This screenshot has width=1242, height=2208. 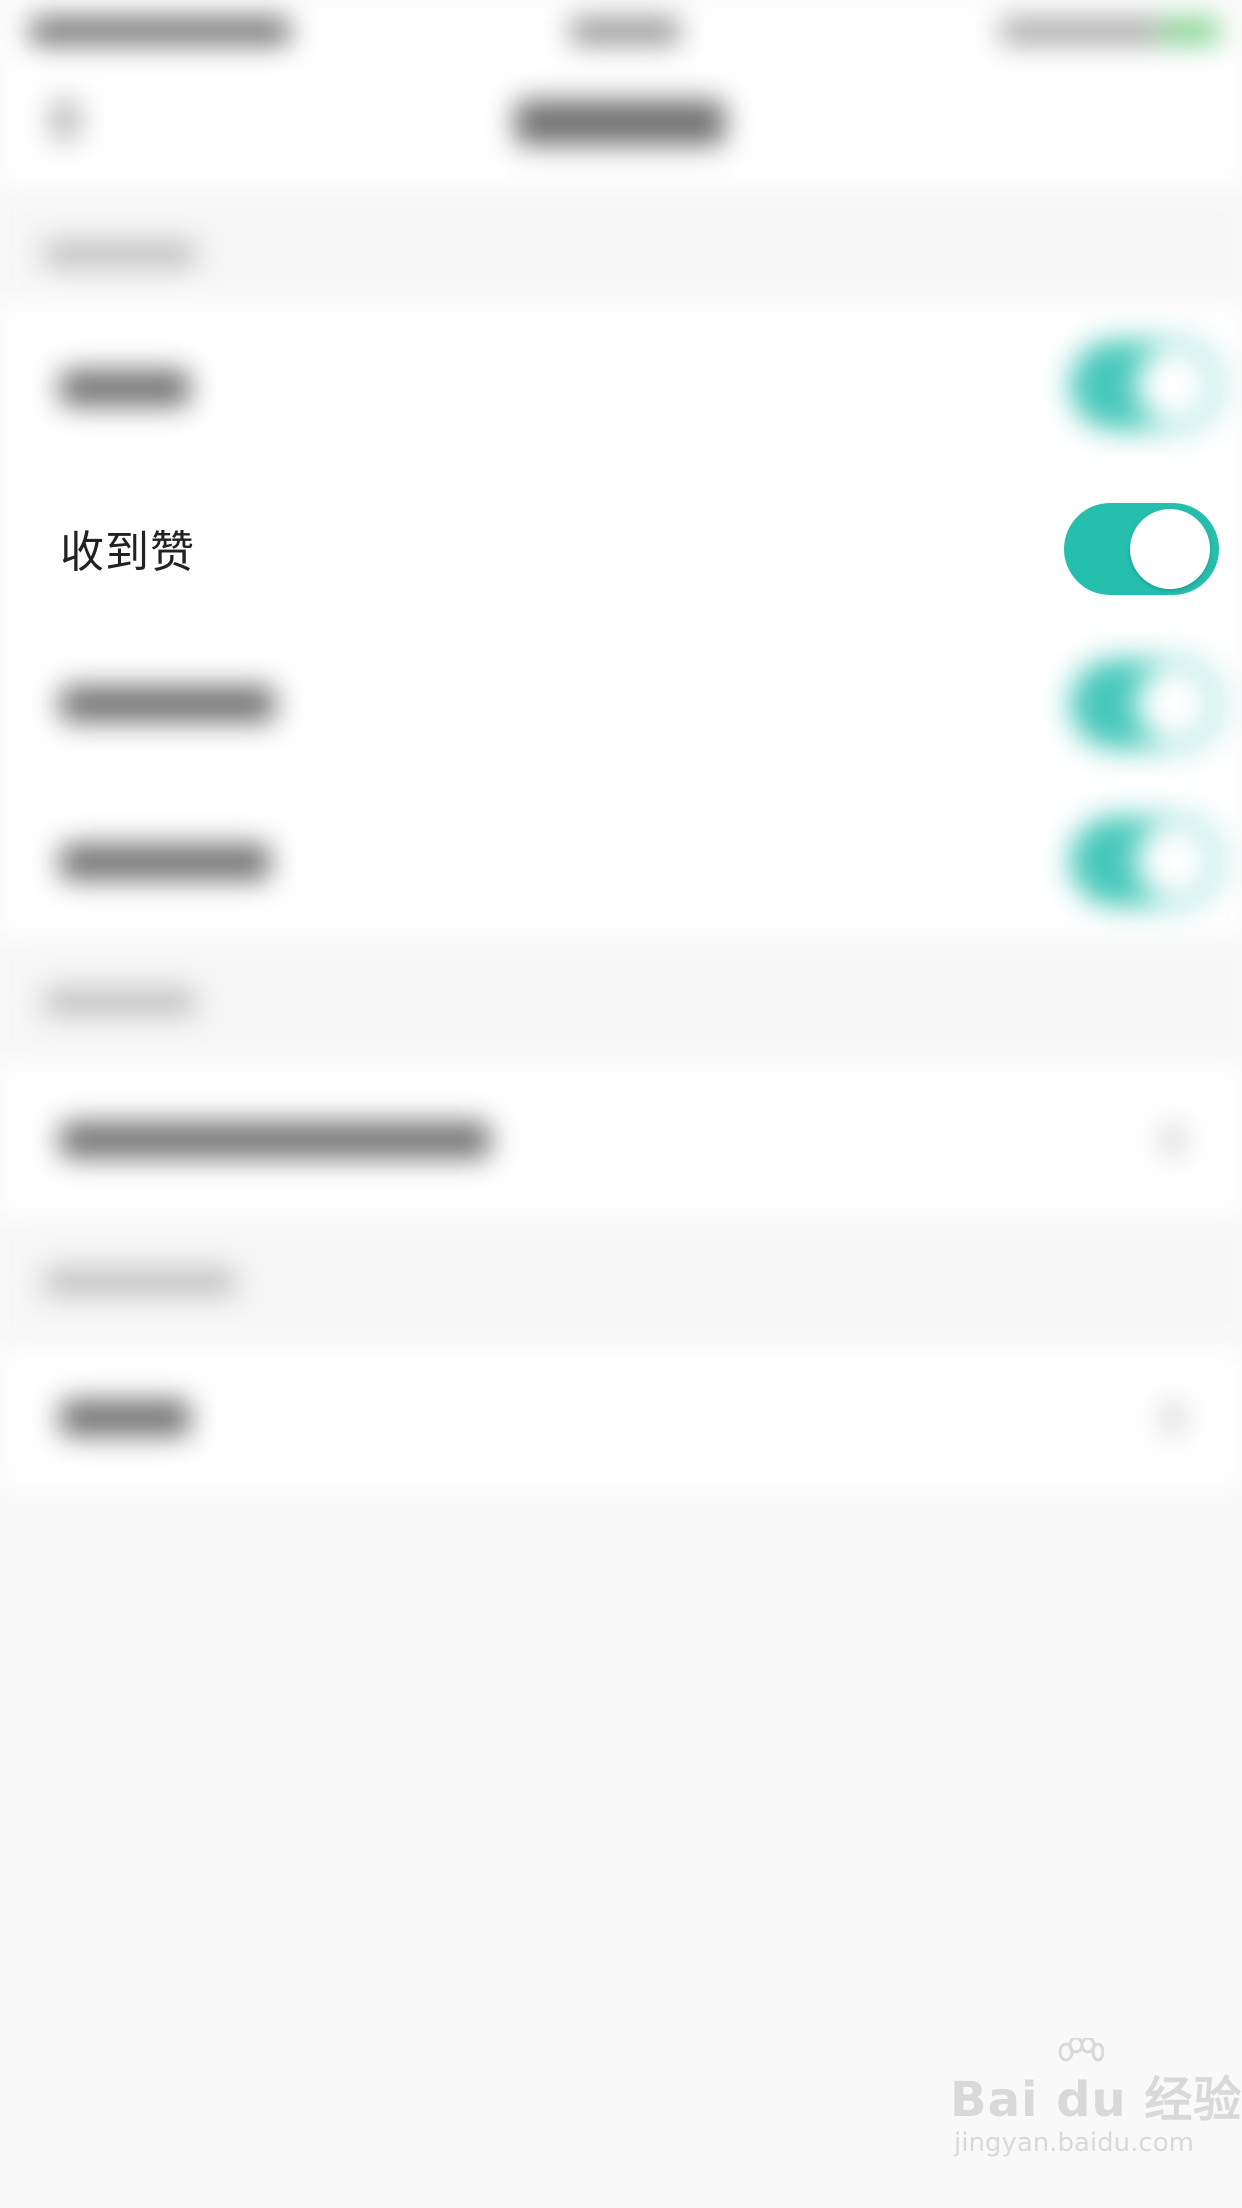 I want to click on status-carrier, so click(x=160, y=31).